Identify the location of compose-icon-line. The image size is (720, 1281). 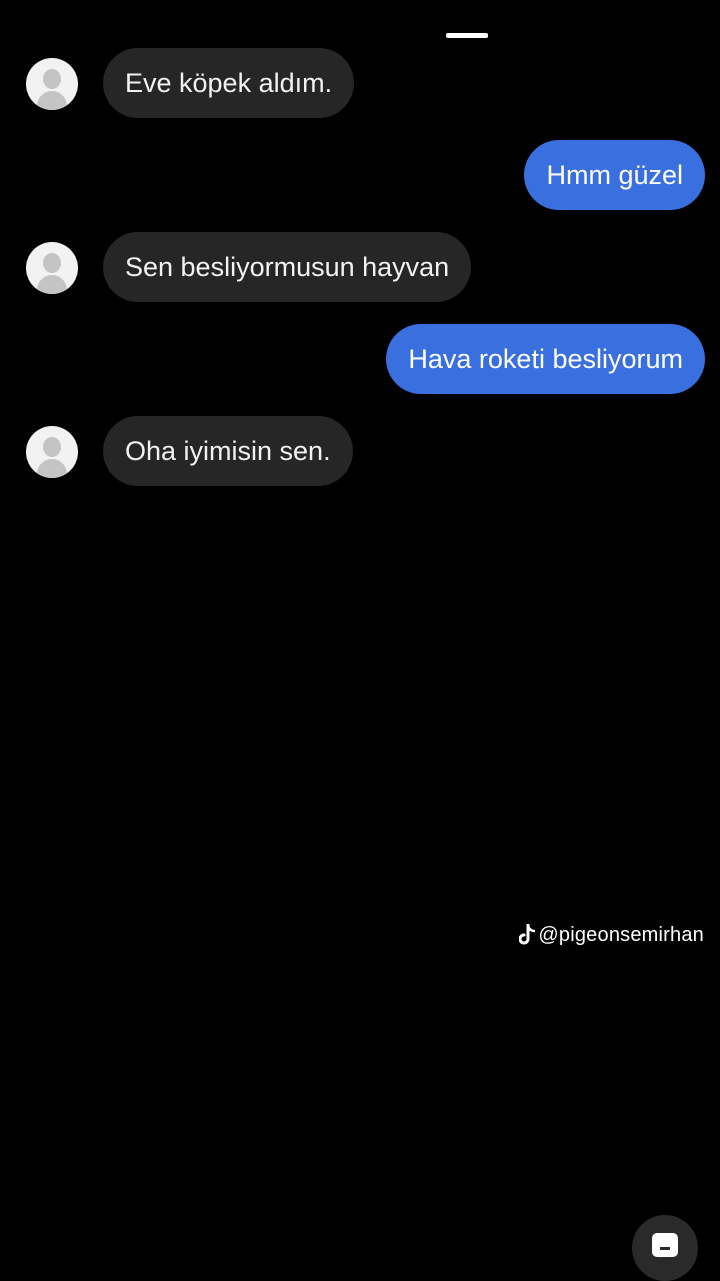
(665, 1248).